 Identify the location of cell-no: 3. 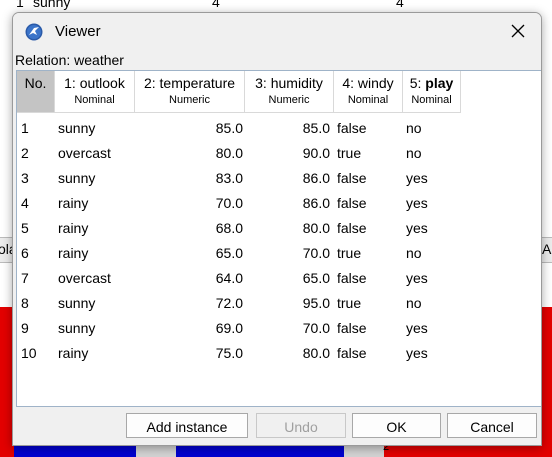
(36, 178).